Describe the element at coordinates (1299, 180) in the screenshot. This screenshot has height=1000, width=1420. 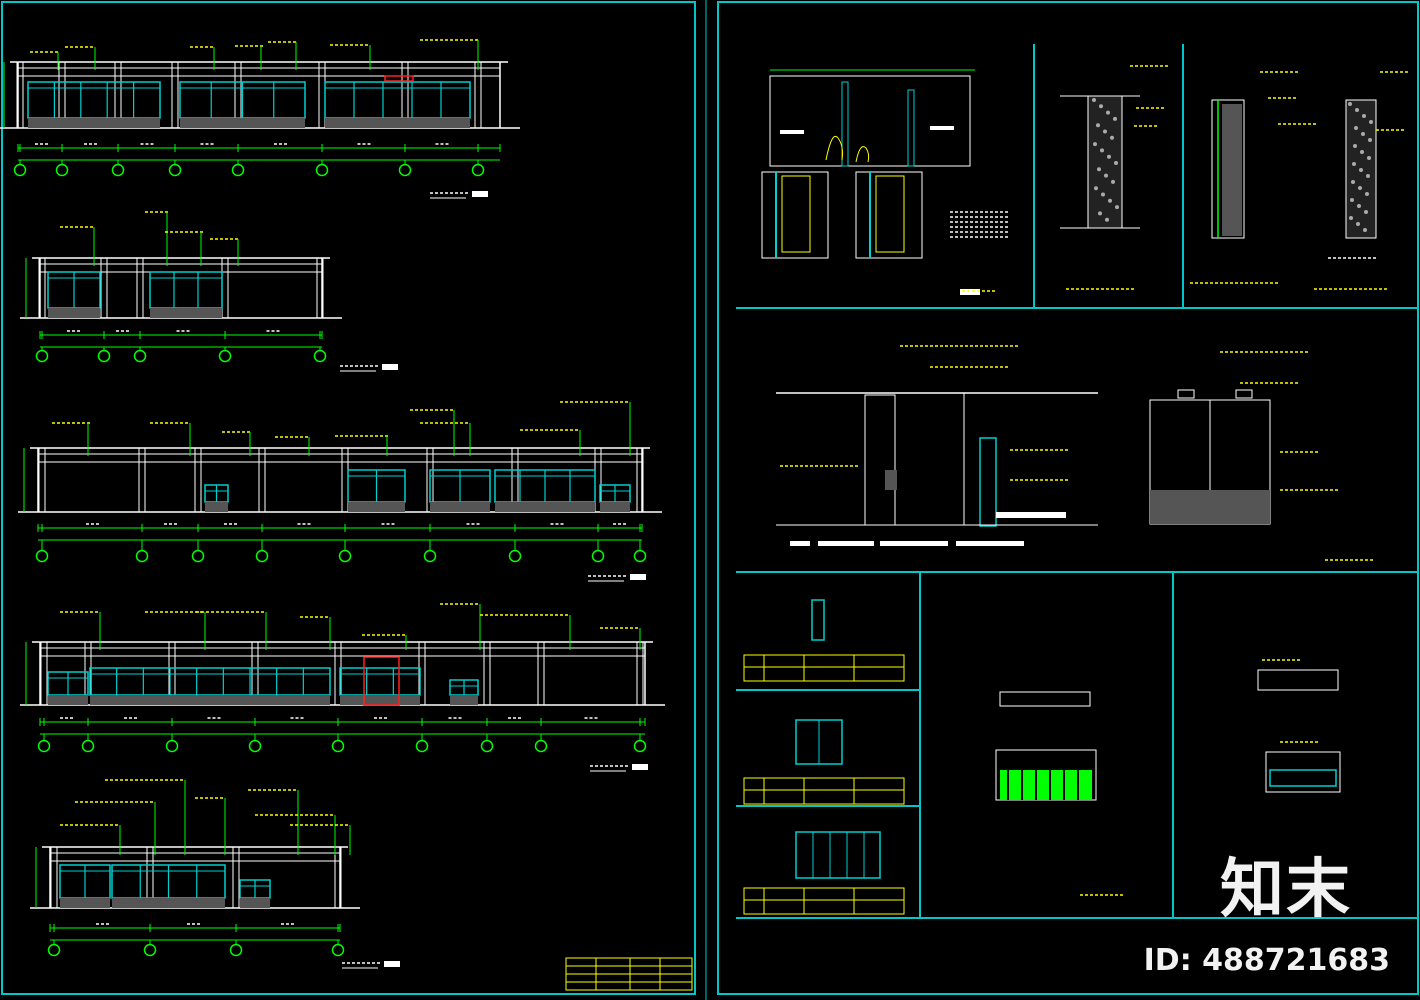
I see `column-section-panel` at that location.